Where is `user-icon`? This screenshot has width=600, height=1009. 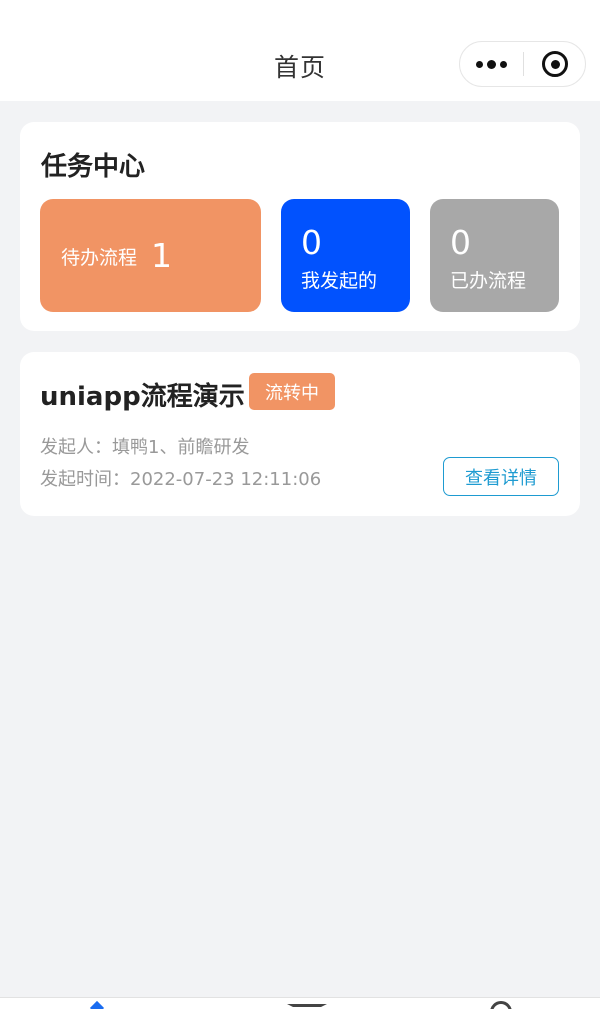
user-icon is located at coordinates (501, 1005).